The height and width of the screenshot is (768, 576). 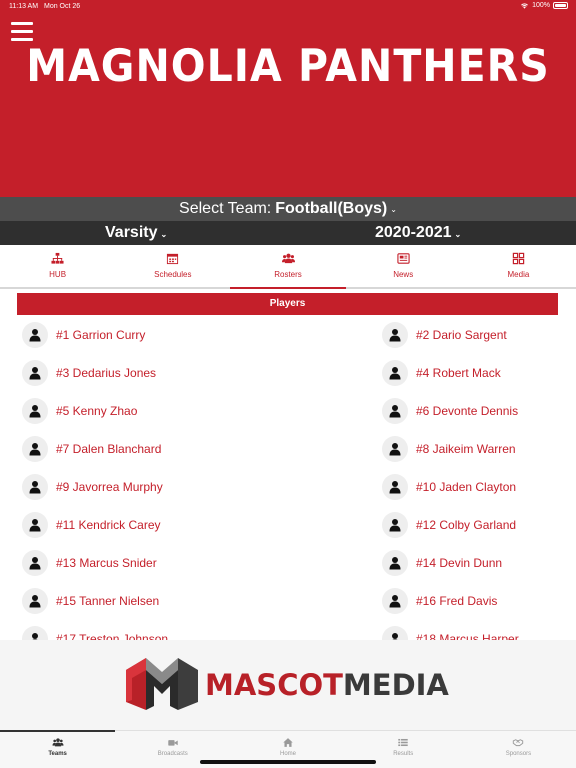 I want to click on nav-label: Results, so click(x=403, y=754).